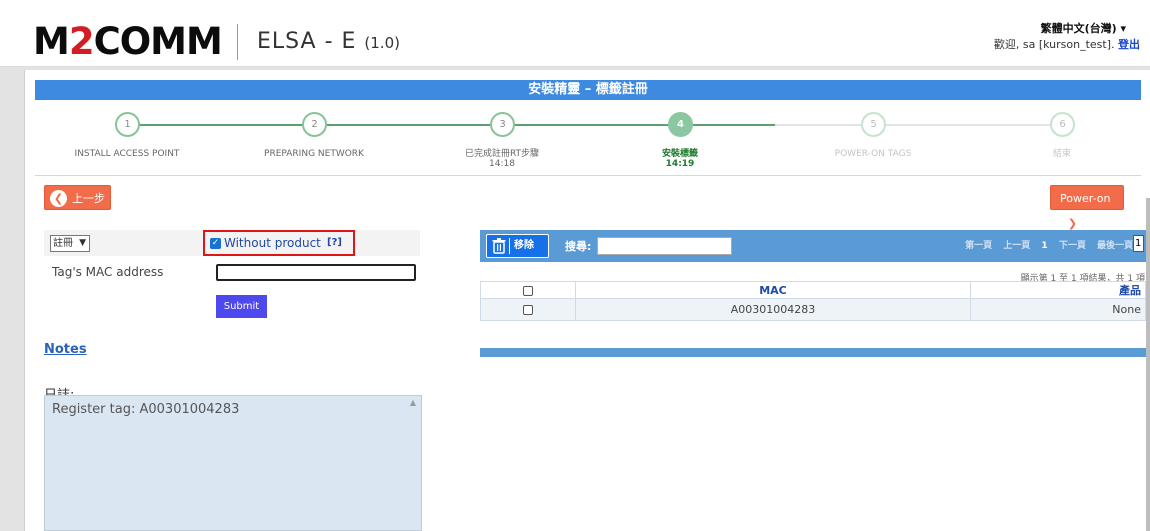 The height and width of the screenshot is (531, 1150). Describe the element at coordinates (307, 41) in the screenshot. I see `app-title-text: ELSA - E` at that location.